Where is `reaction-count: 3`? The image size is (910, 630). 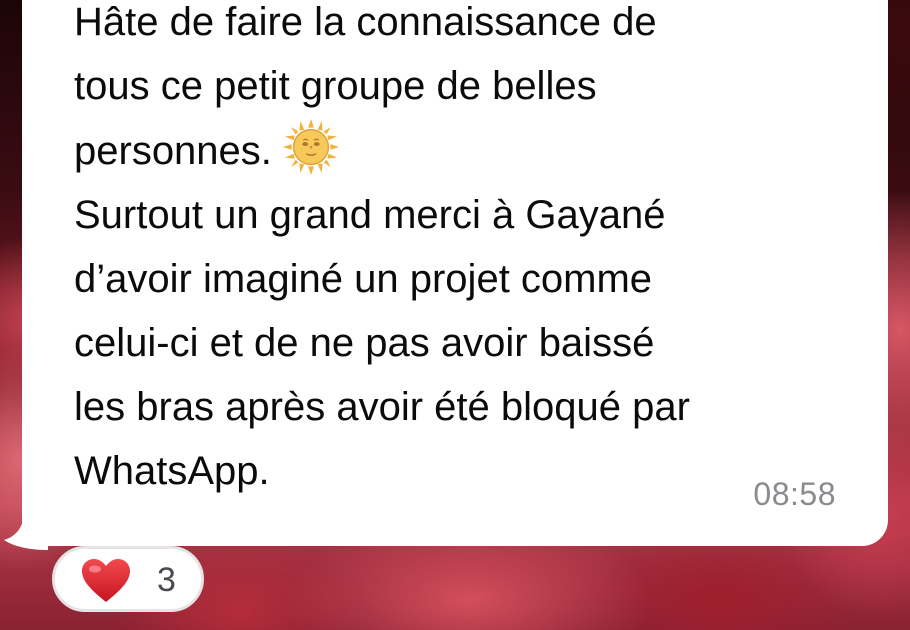 reaction-count: 3 is located at coordinates (166, 580).